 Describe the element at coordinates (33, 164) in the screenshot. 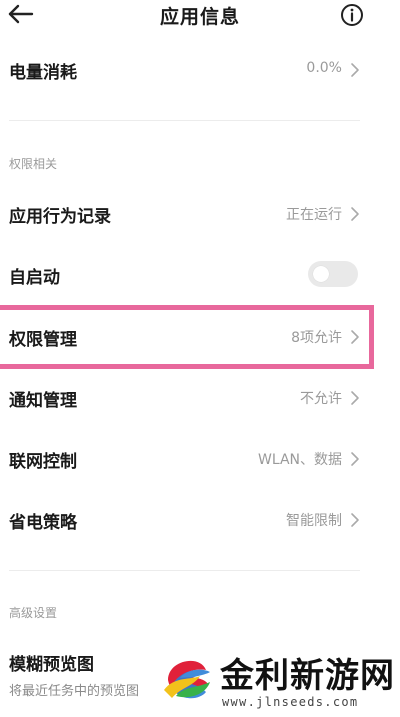

I see `section-heading-permissions: 权限相关` at that location.